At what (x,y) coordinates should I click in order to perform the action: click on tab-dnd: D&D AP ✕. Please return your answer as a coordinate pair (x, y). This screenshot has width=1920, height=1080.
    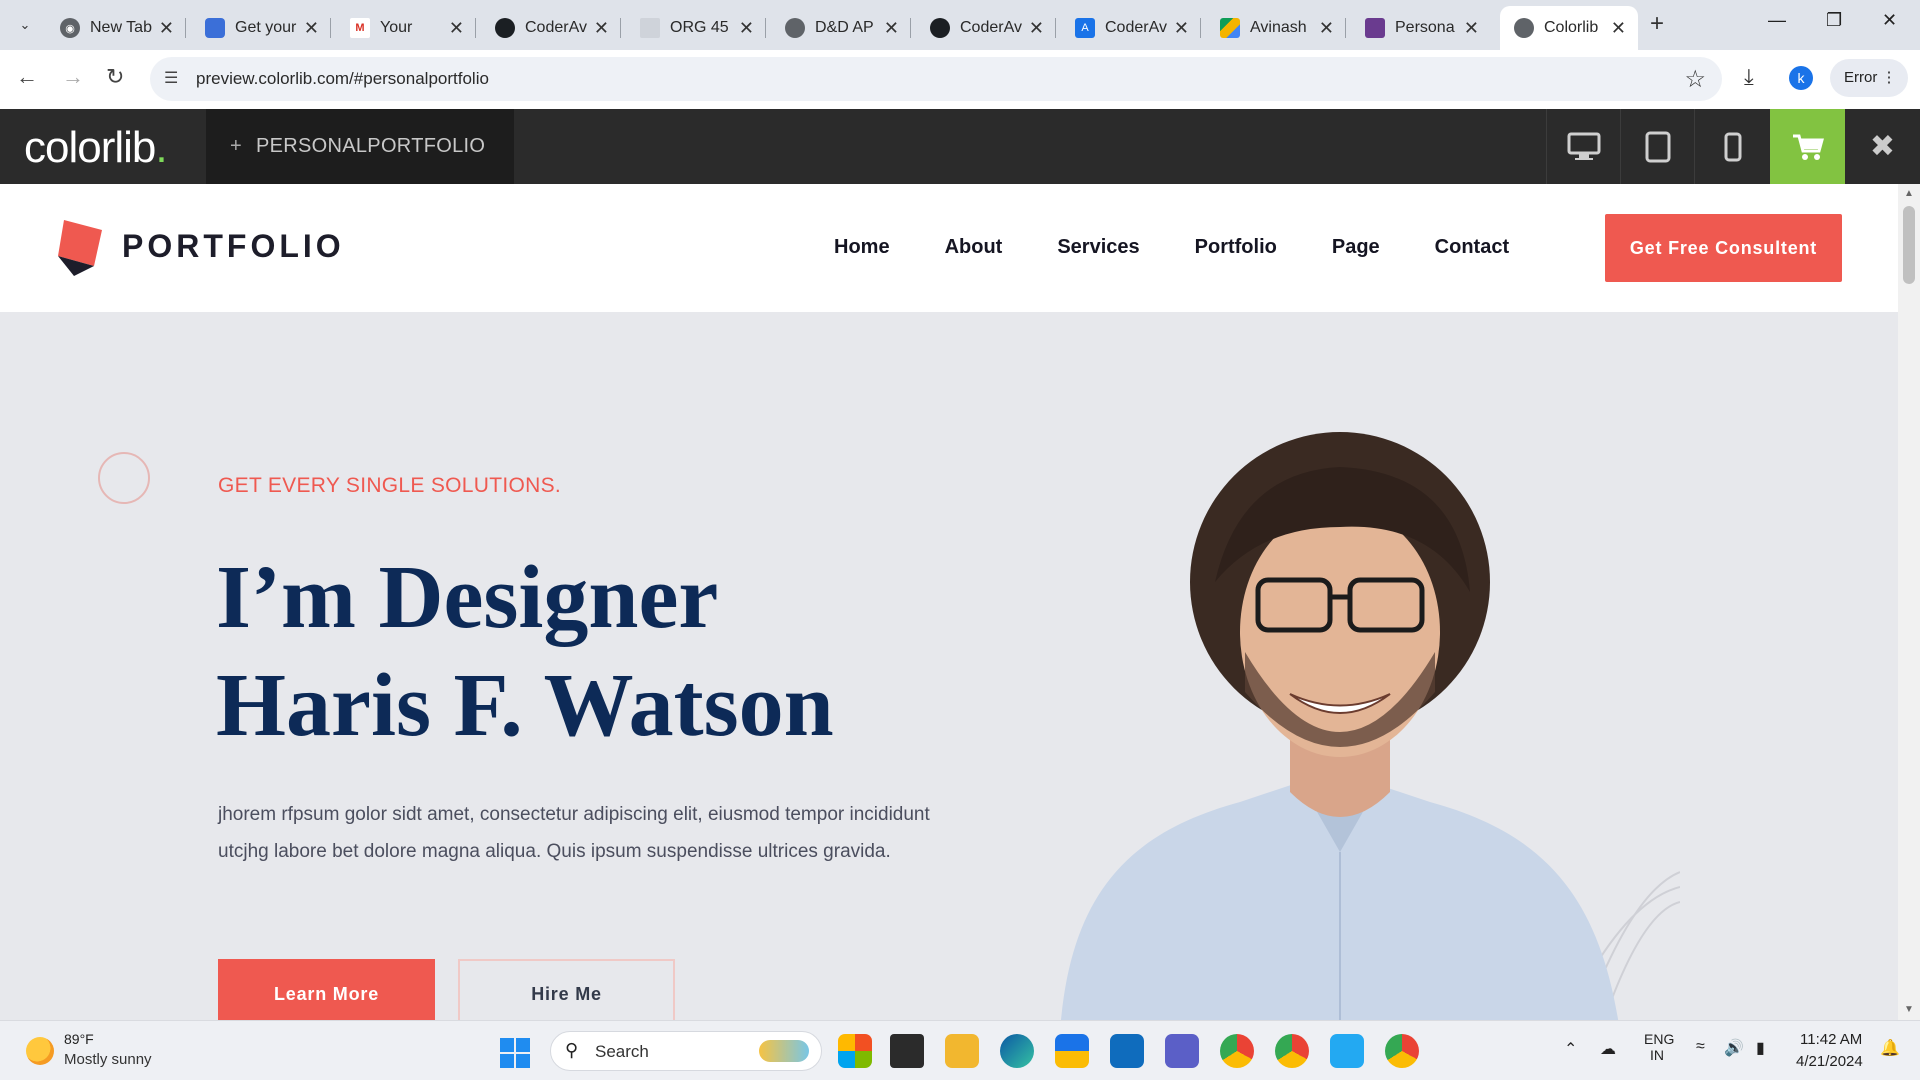
    Looking at the image, I should click on (841, 28).